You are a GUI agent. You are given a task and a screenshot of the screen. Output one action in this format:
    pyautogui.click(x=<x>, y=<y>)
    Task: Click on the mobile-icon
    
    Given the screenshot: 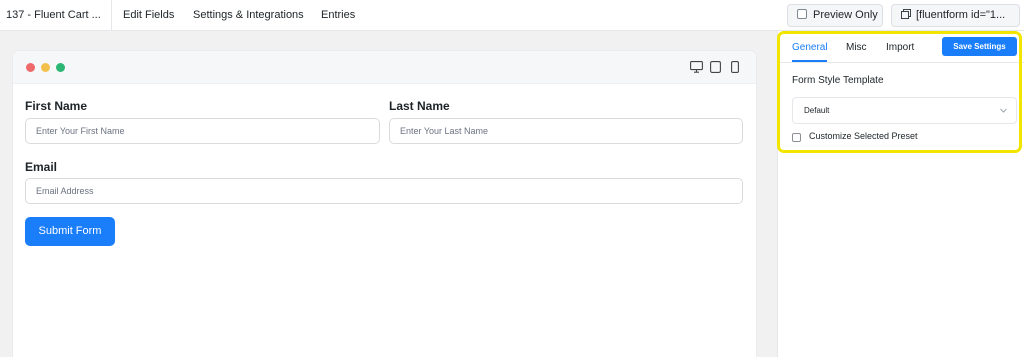 What is the action you would take?
    pyautogui.click(x=735, y=67)
    